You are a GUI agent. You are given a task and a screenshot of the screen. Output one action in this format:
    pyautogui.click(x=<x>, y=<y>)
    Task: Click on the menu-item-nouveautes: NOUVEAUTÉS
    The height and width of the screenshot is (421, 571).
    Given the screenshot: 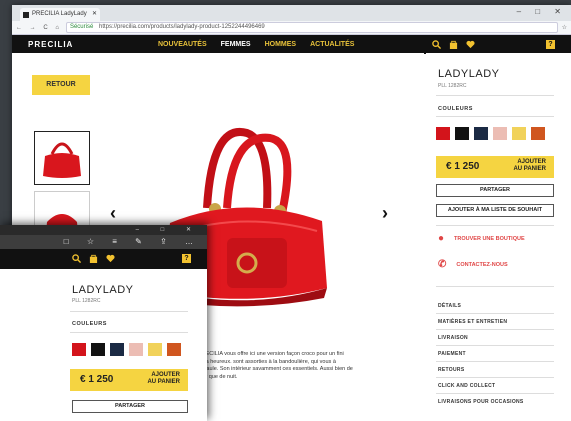 What is the action you would take?
    pyautogui.click(x=182, y=44)
    